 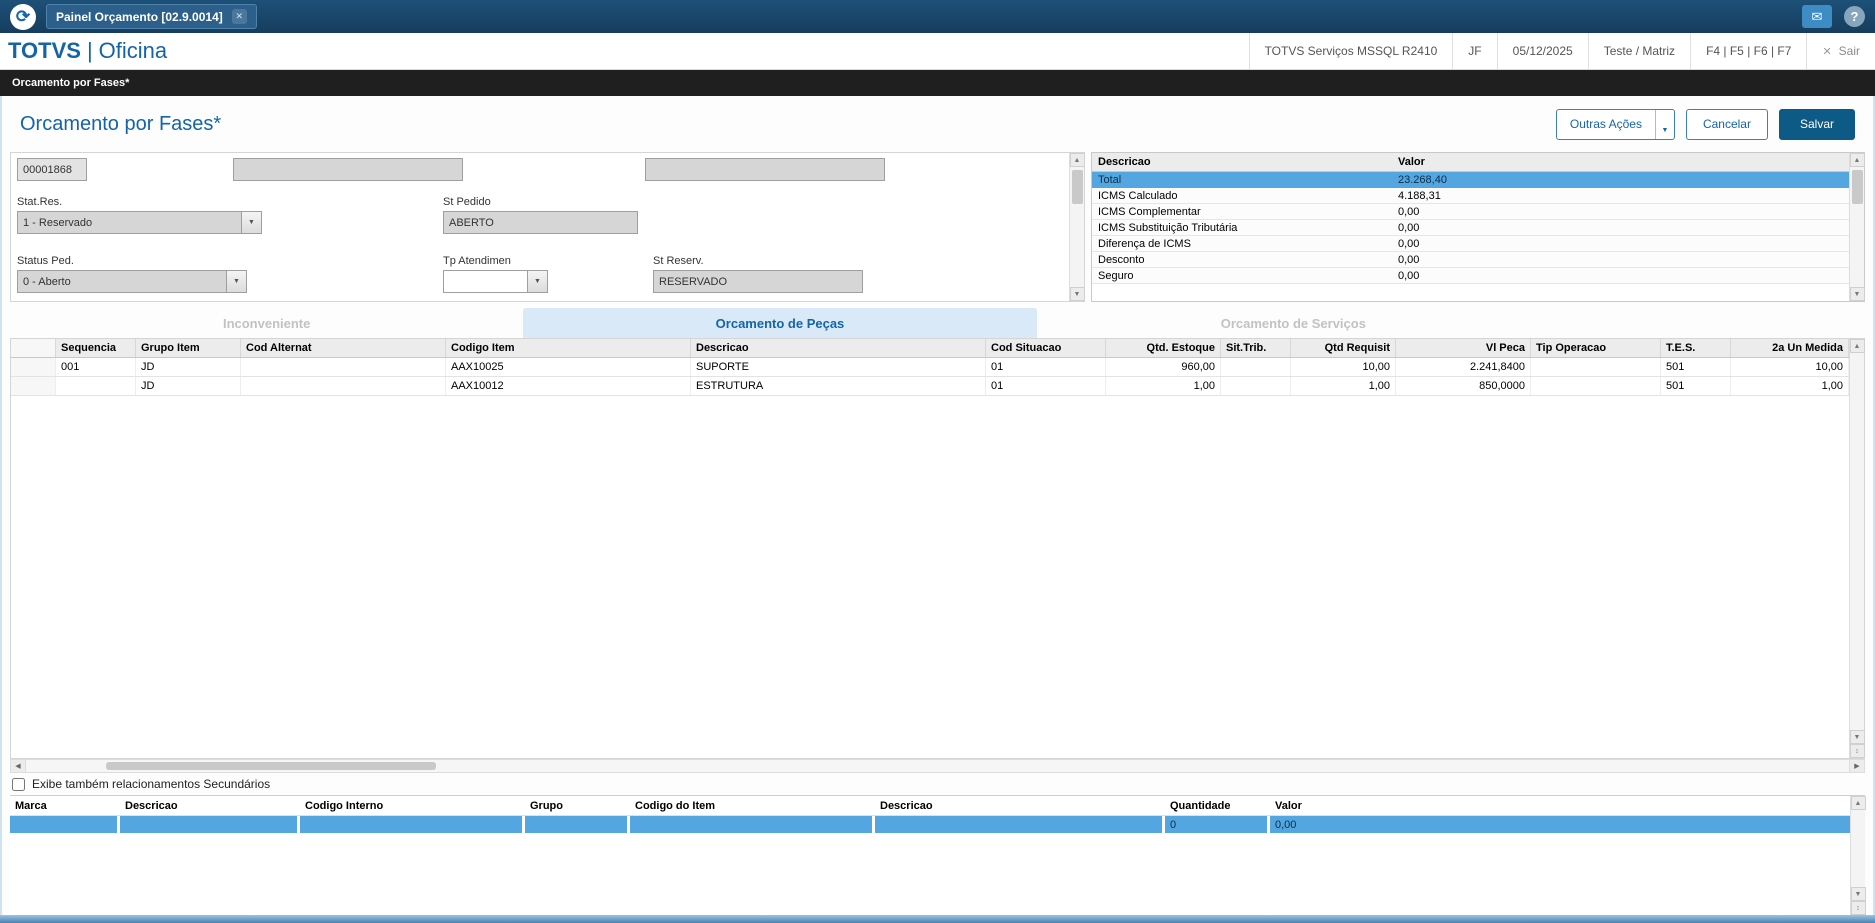 I want to click on items-col-header: Qtd. Estoque, so click(x=1163, y=348).